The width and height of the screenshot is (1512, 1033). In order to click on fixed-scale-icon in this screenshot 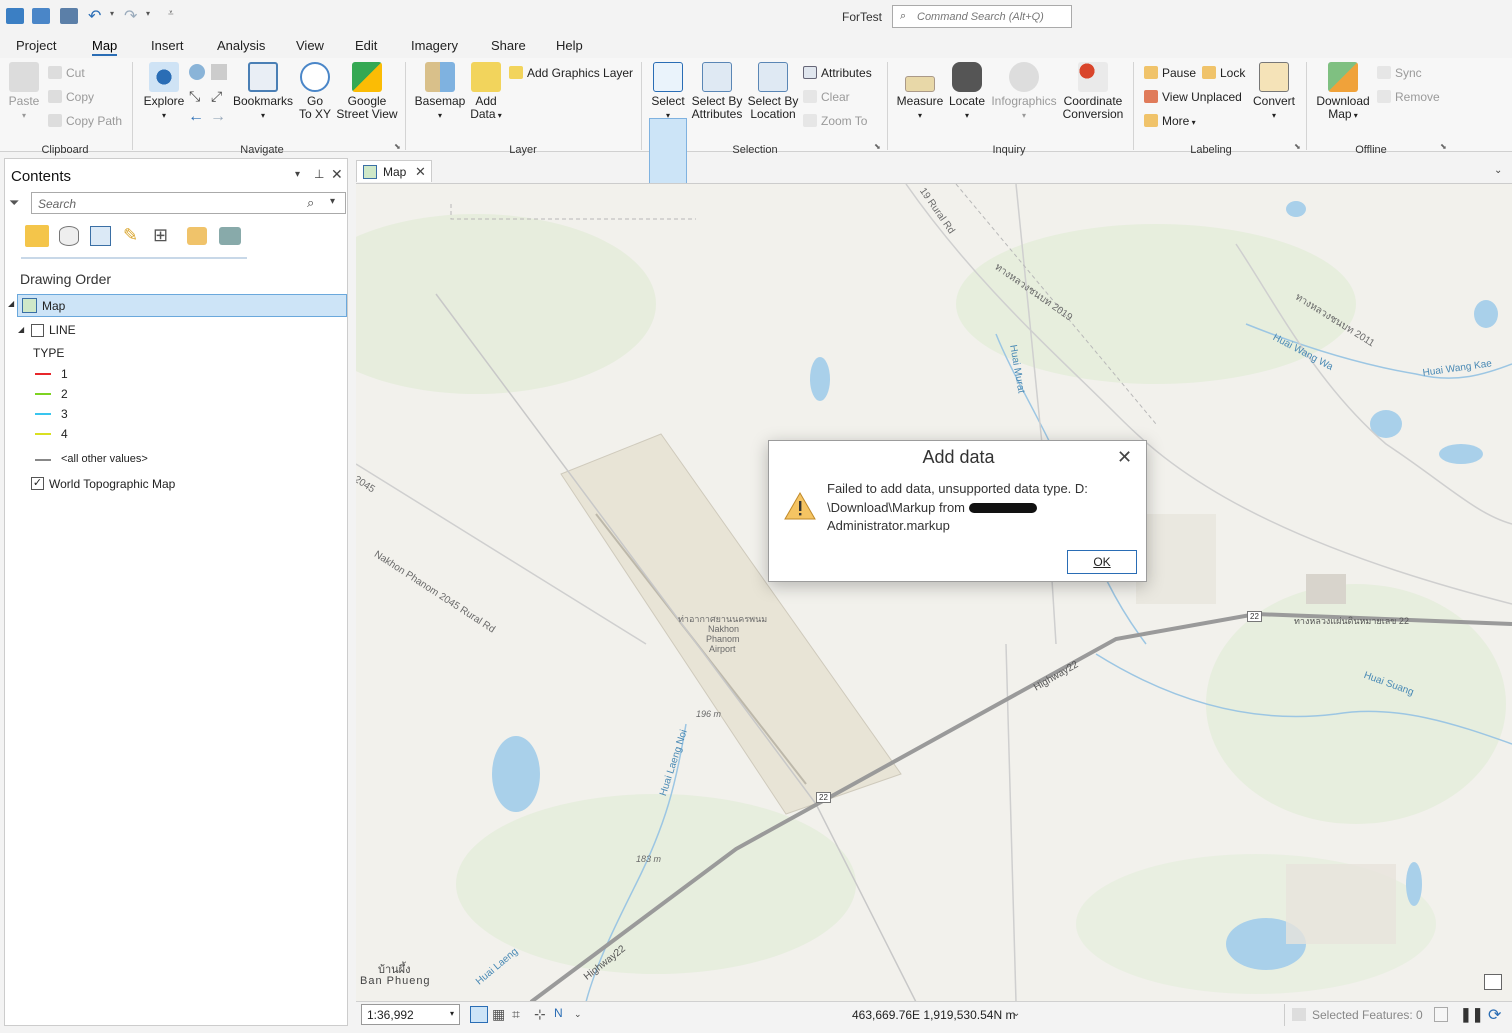, I will do `click(479, 1014)`.